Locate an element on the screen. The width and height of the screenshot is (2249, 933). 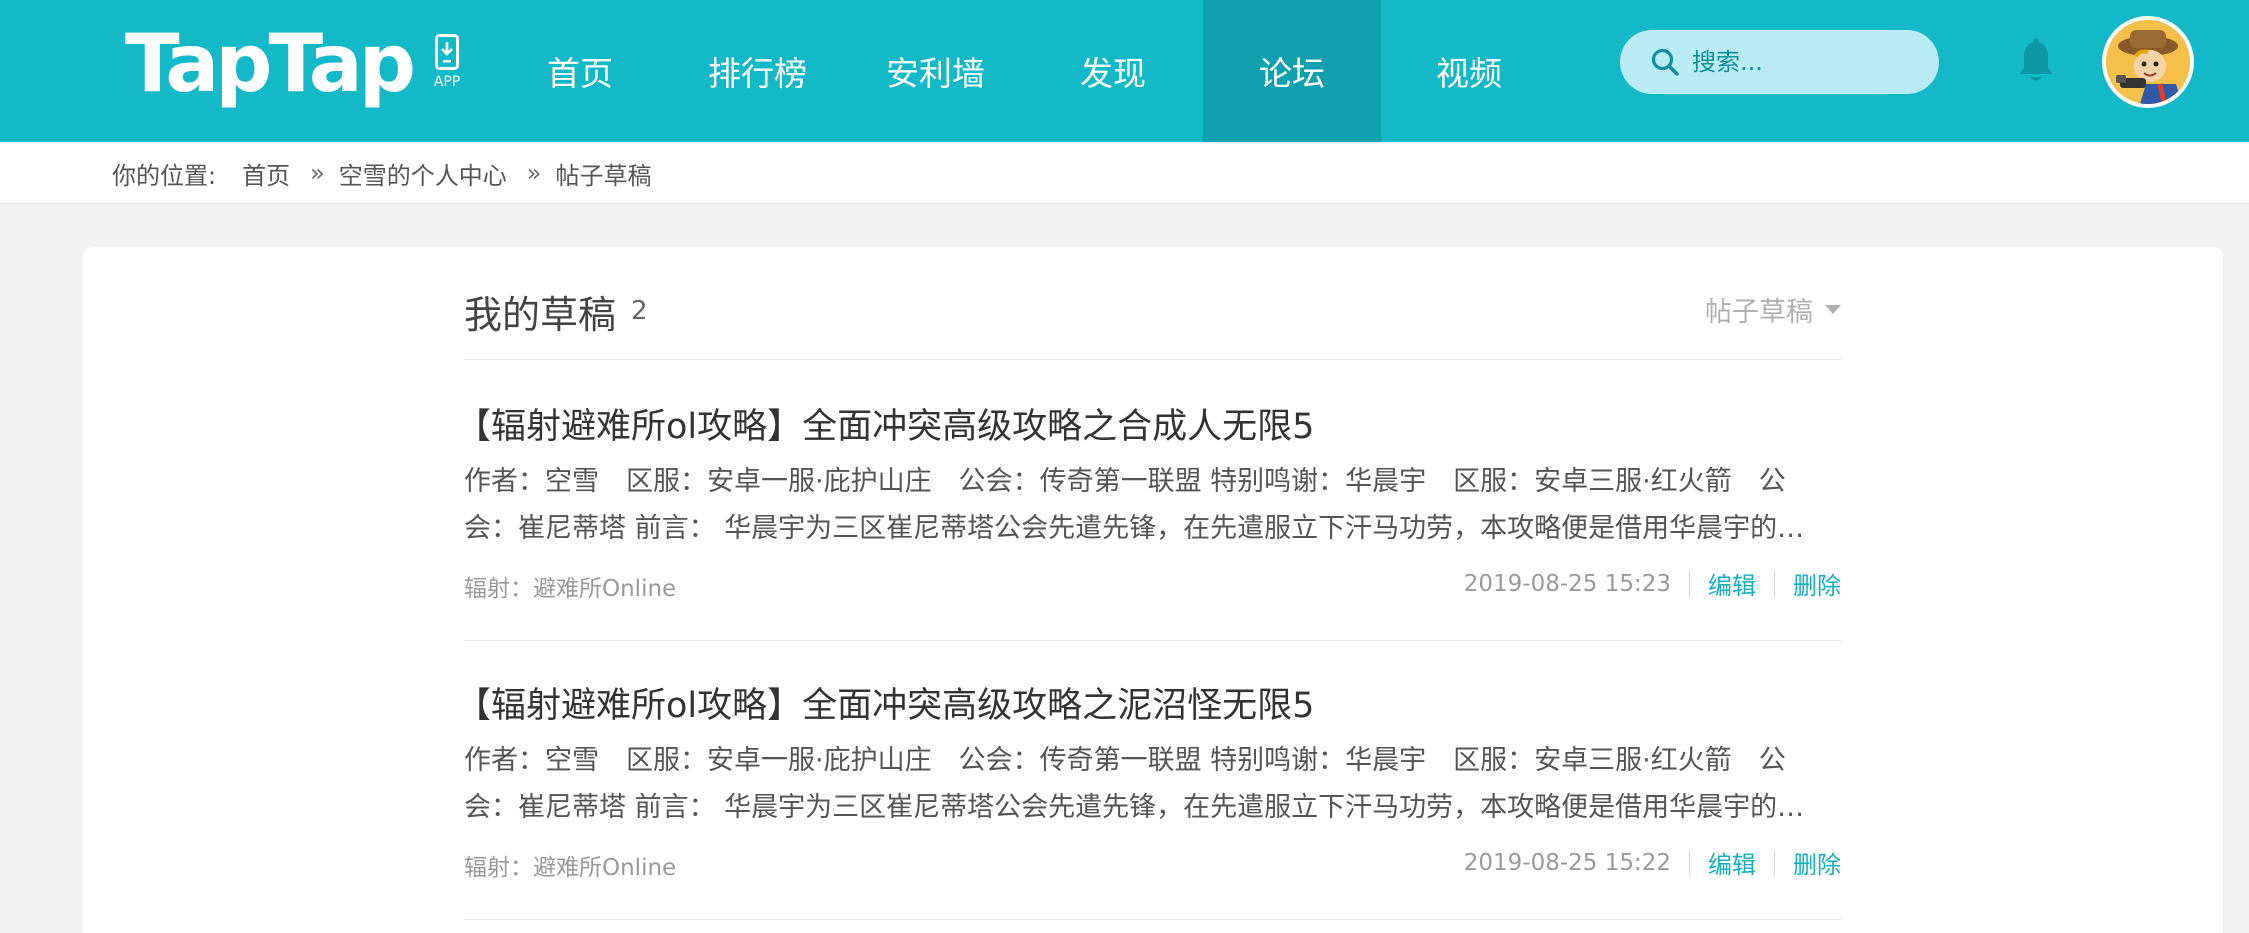
caret-down-icon is located at coordinates (1833, 309).